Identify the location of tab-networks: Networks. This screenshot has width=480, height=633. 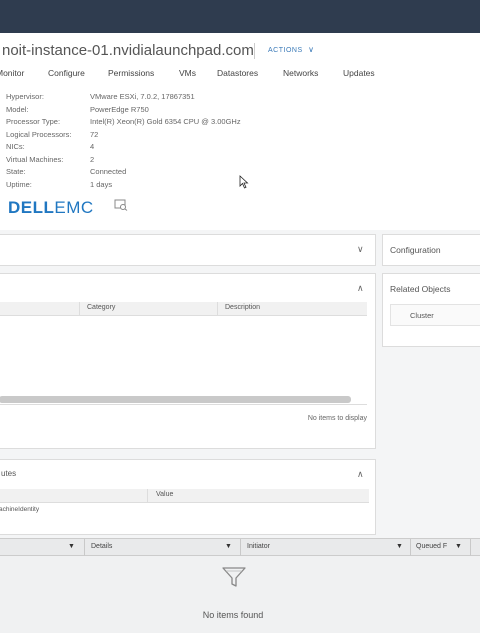
(300, 73).